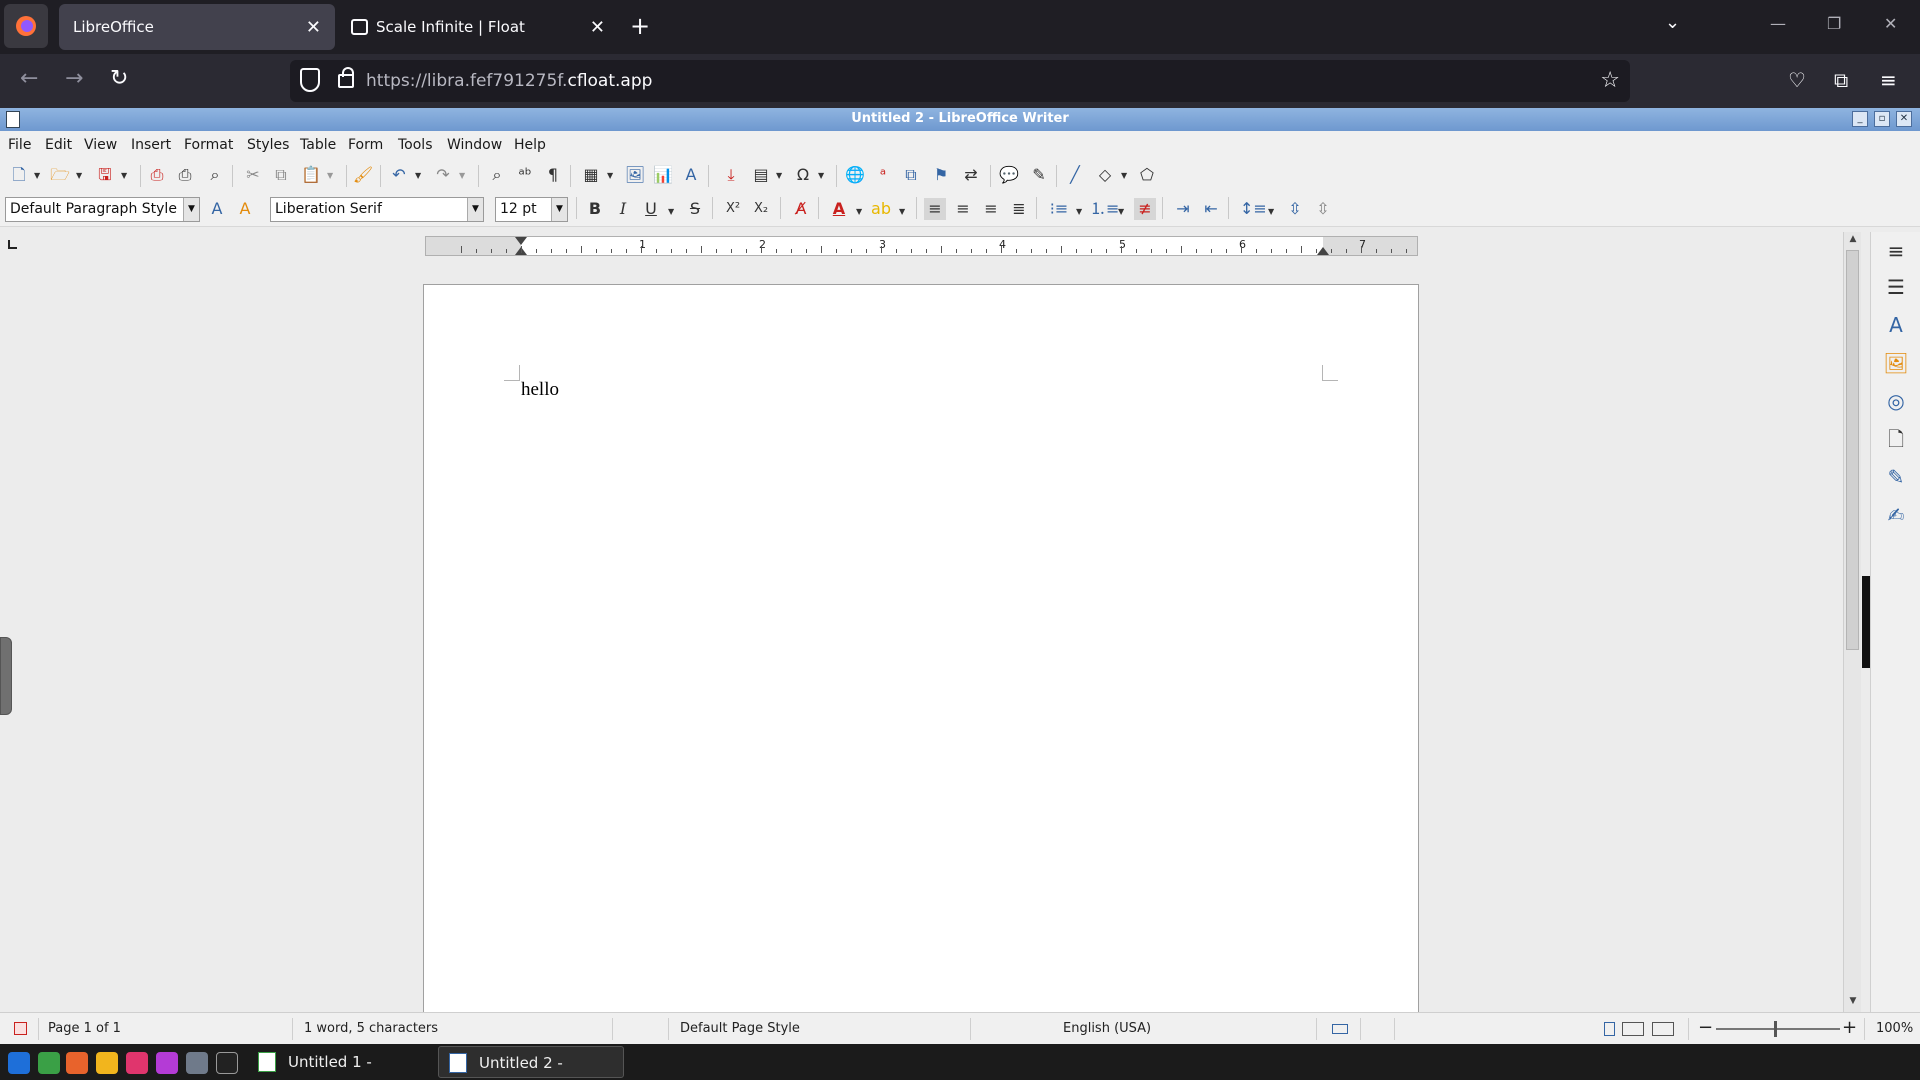  Describe the element at coordinates (1147, 175) in the screenshot. I see `draw-functions-icon: ⬠` at that location.